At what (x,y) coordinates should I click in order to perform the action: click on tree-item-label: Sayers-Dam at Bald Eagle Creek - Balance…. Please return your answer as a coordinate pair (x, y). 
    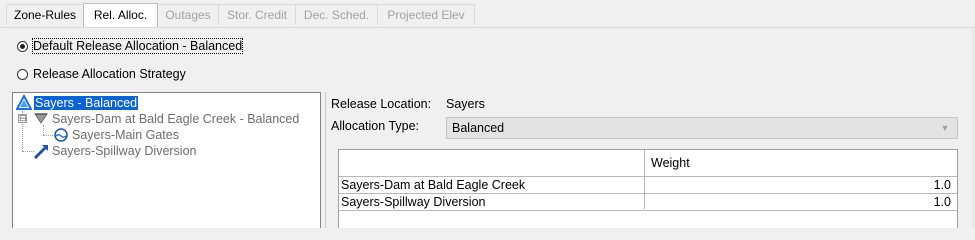
    Looking at the image, I should click on (175, 119).